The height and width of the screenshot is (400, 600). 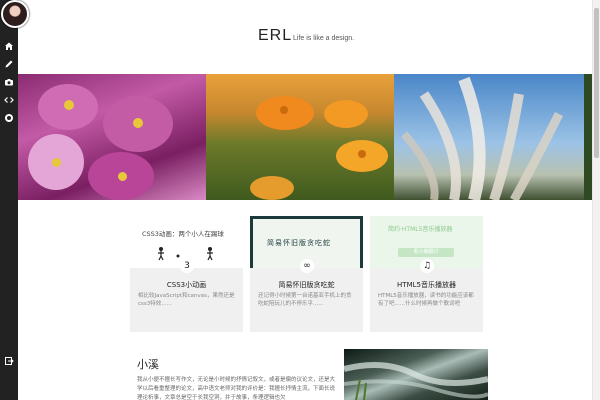 What do you see at coordinates (186, 285) in the screenshot?
I see `project-title: CSS3小动画` at bounding box center [186, 285].